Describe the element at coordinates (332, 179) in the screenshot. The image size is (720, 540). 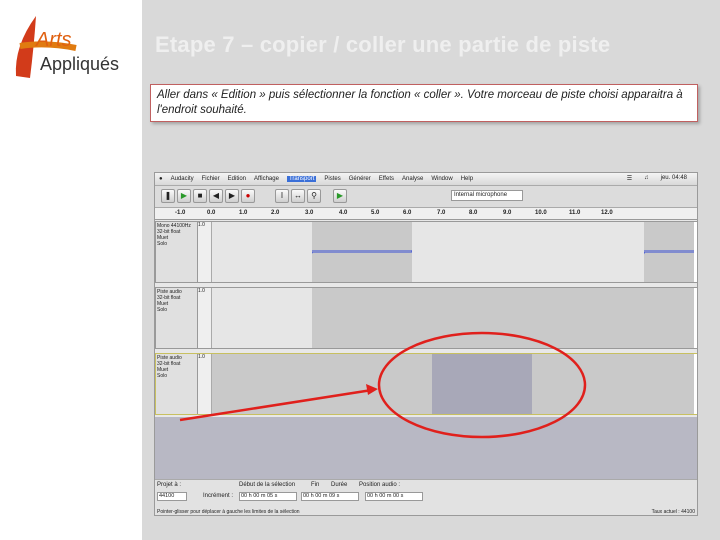
I see `menu-pistes: Pistes` at that location.